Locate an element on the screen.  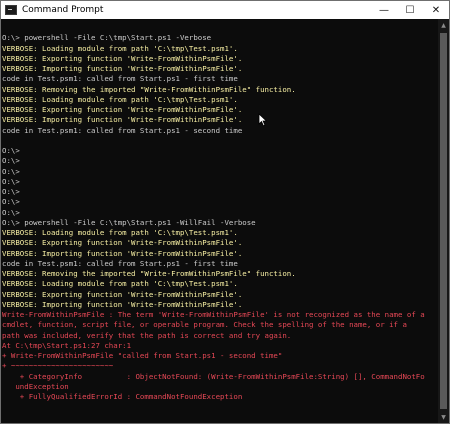
close-icon: ✕ is located at coordinates (436, 10).